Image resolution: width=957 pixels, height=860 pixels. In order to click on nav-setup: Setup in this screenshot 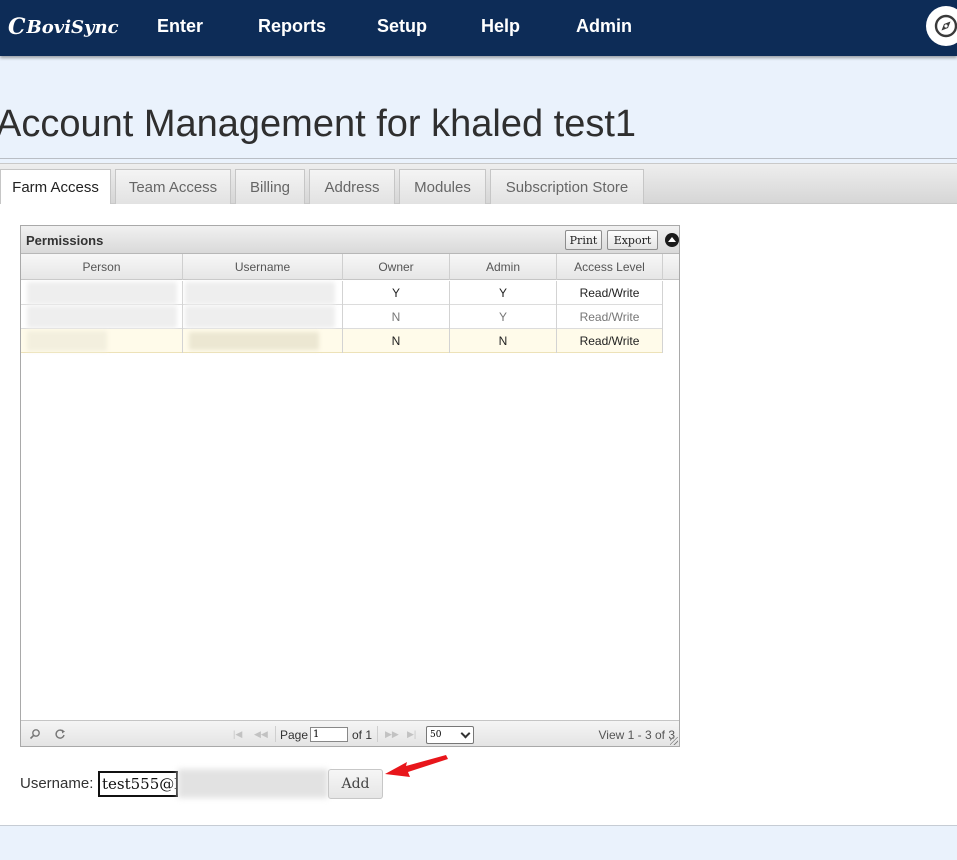, I will do `click(402, 26)`.